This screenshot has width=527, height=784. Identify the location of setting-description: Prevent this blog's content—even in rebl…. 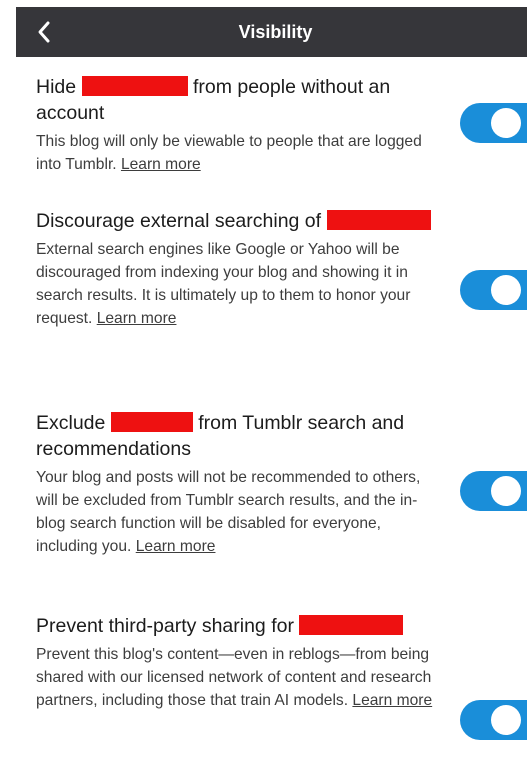
(234, 677).